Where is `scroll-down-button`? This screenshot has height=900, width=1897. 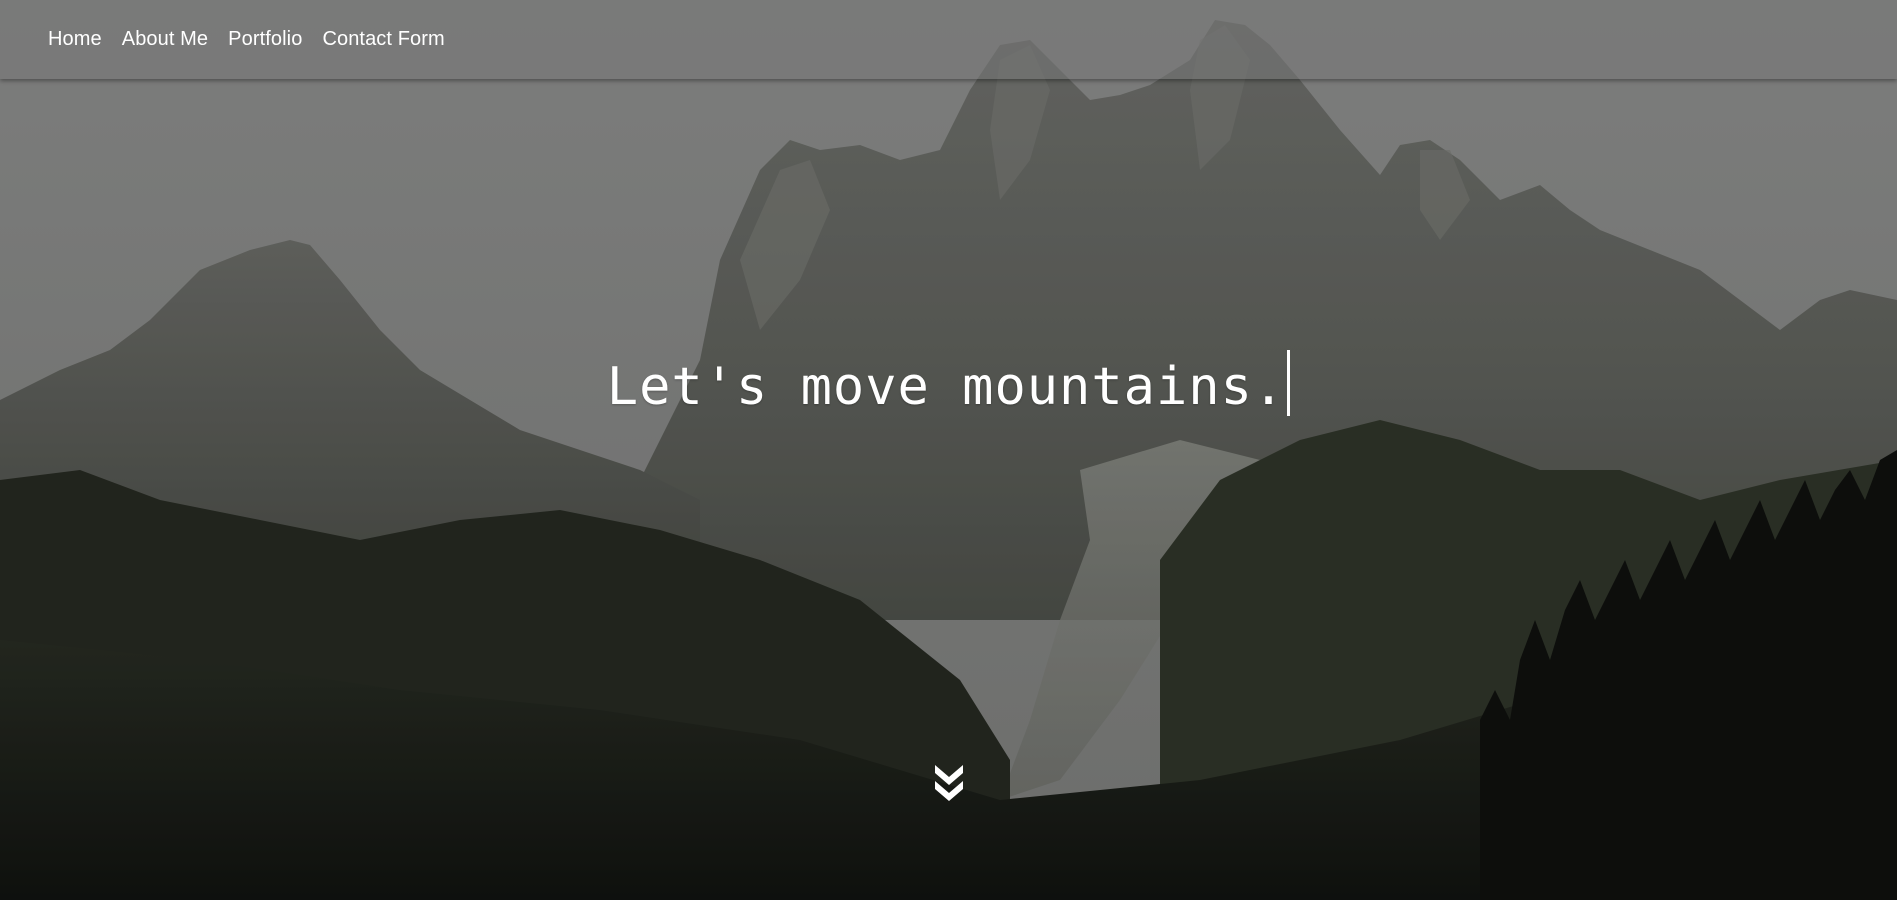 scroll-down-button is located at coordinates (949, 783).